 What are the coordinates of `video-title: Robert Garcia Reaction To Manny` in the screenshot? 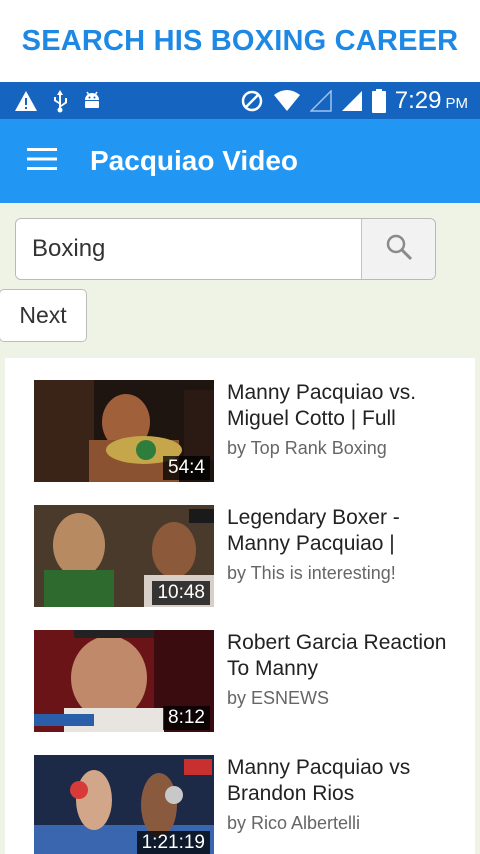 It's located at (347, 656).